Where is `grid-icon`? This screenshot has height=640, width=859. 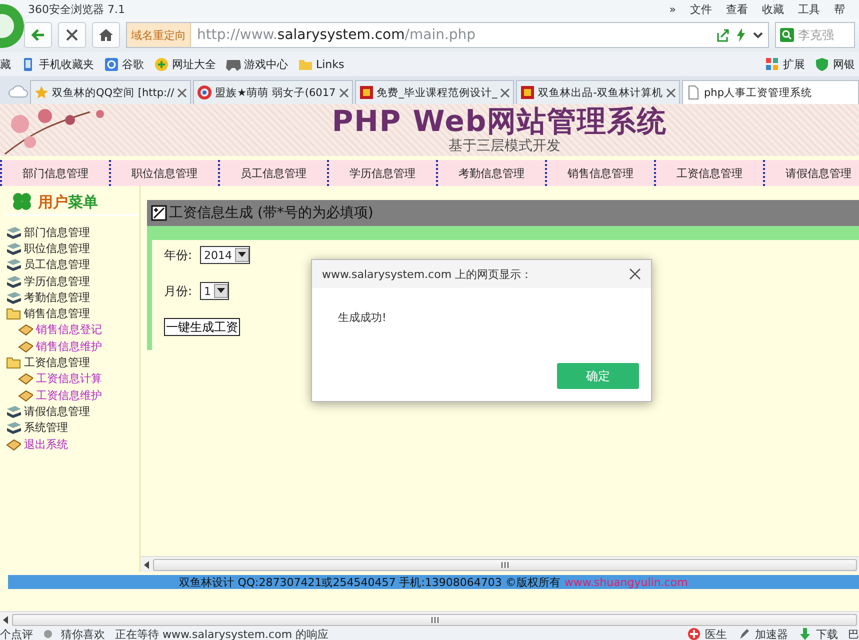
grid-icon is located at coordinates (772, 64).